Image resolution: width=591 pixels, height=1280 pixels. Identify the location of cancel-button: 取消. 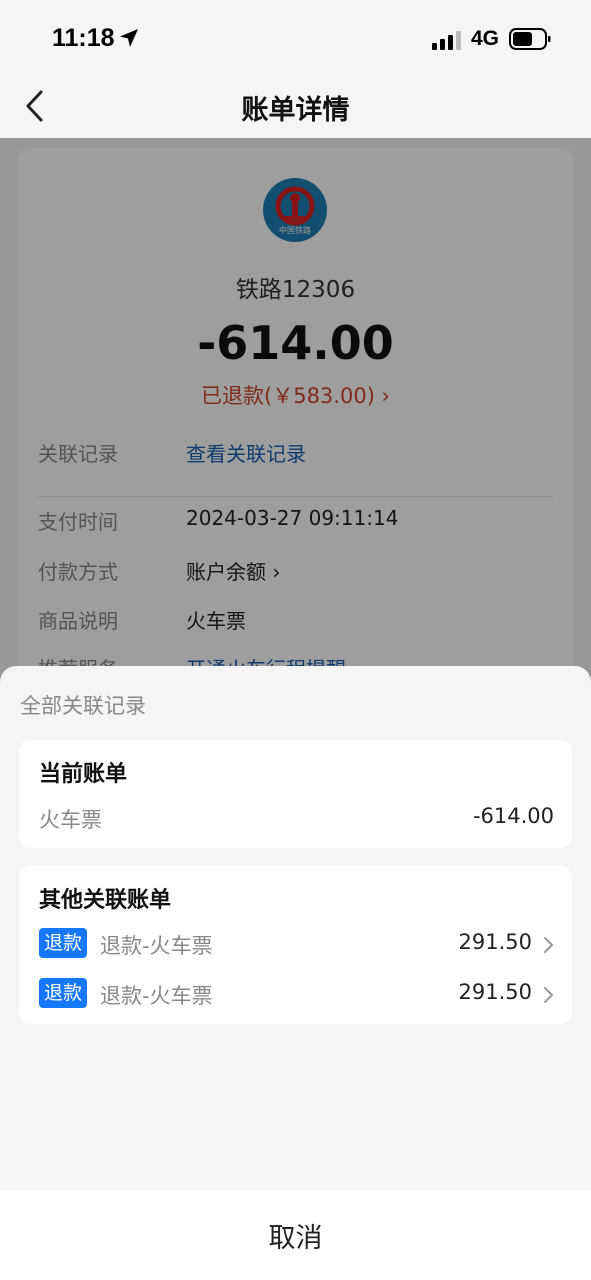
(295, 1235).